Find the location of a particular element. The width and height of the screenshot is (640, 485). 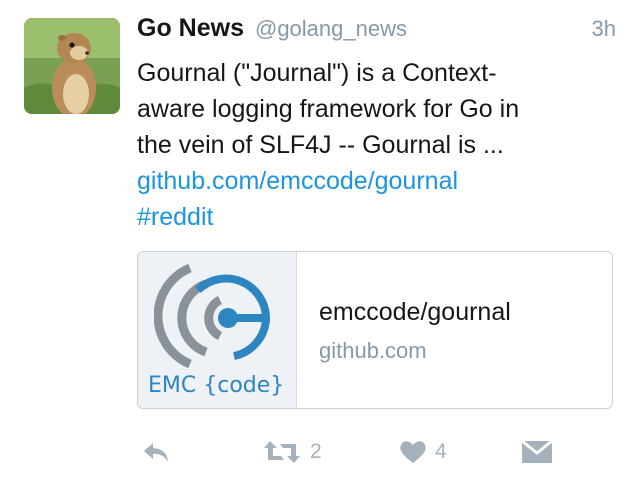

envelope-icon is located at coordinates (537, 451).